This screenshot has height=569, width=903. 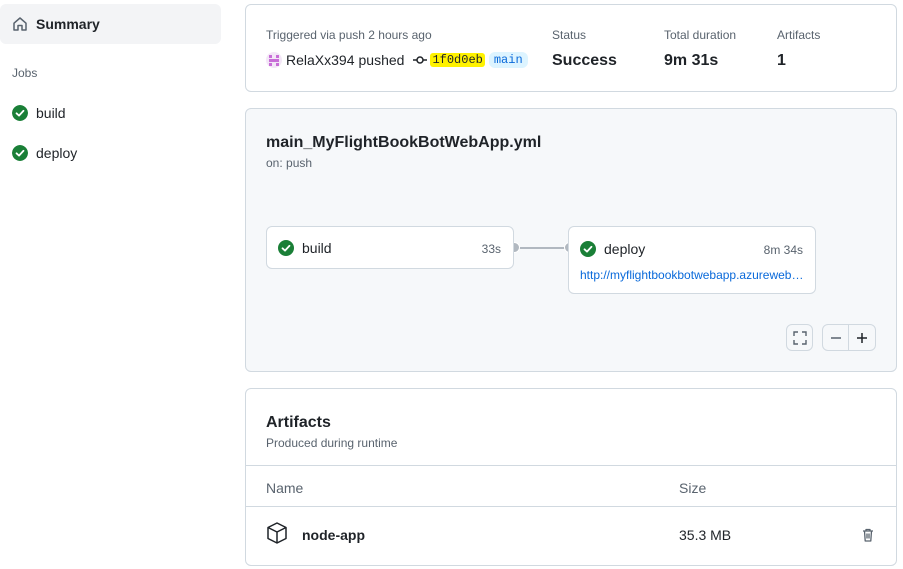 I want to click on fullscreen-button, so click(x=799, y=337).